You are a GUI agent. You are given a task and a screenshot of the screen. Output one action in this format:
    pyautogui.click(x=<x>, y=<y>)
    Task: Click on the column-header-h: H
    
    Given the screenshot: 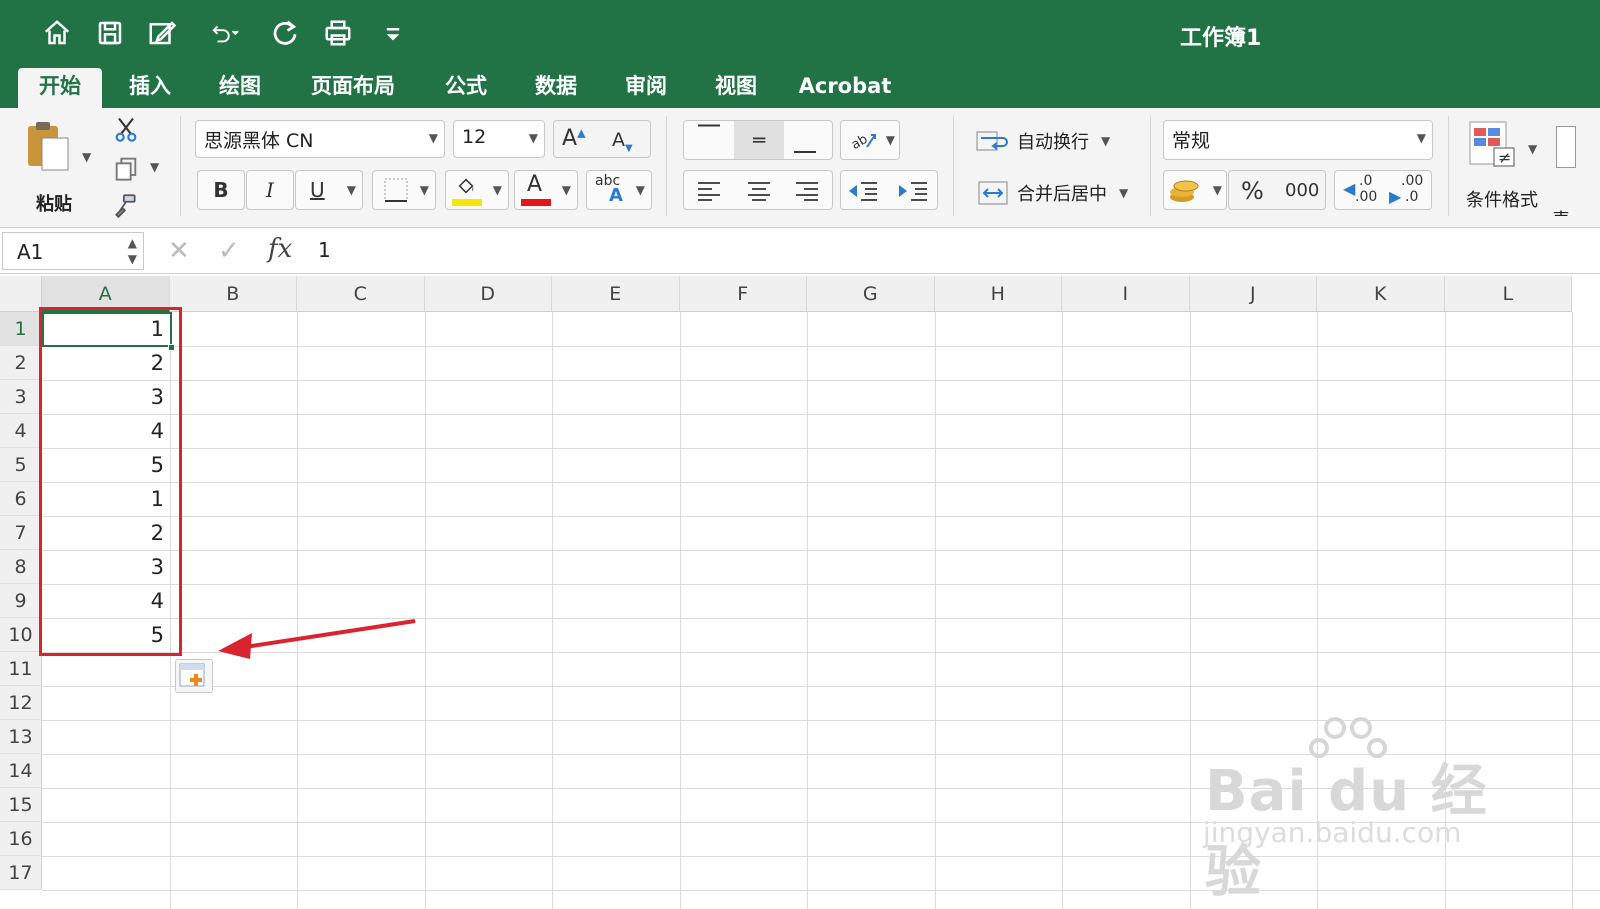 What is the action you would take?
    pyautogui.click(x=998, y=294)
    